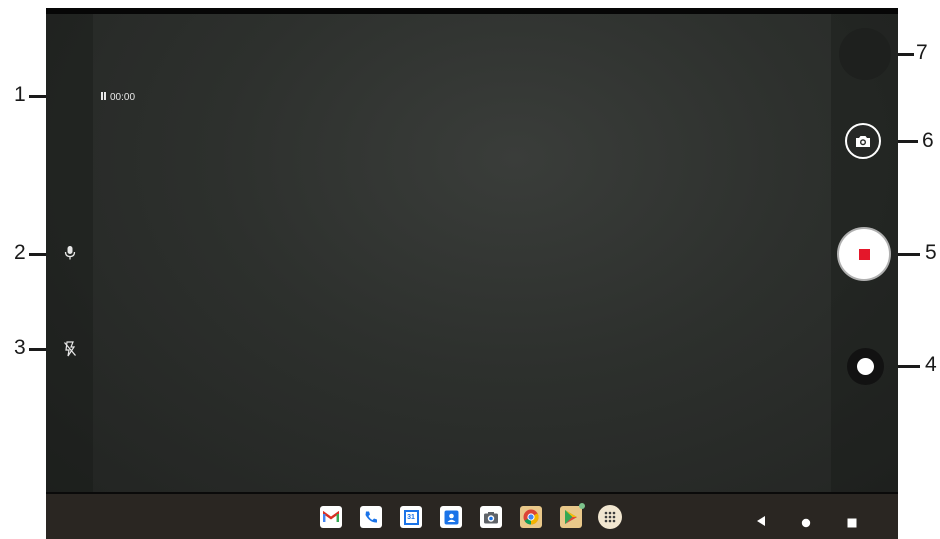  What do you see at coordinates (761, 523) in the screenshot?
I see `back-icon` at bounding box center [761, 523].